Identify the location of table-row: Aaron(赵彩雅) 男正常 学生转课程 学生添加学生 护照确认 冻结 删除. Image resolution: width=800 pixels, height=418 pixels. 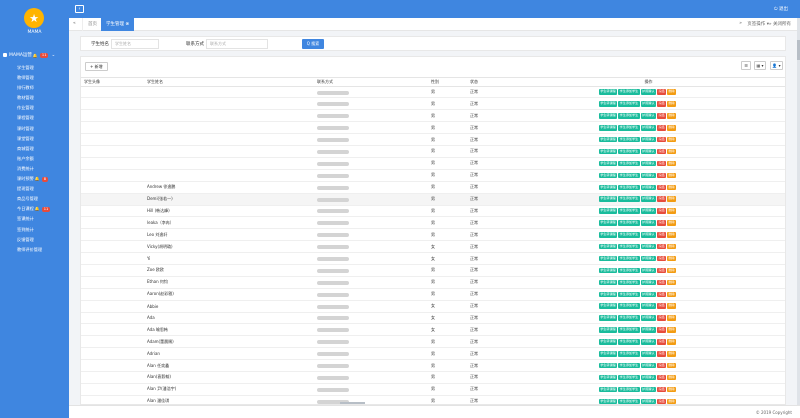
(433, 294).